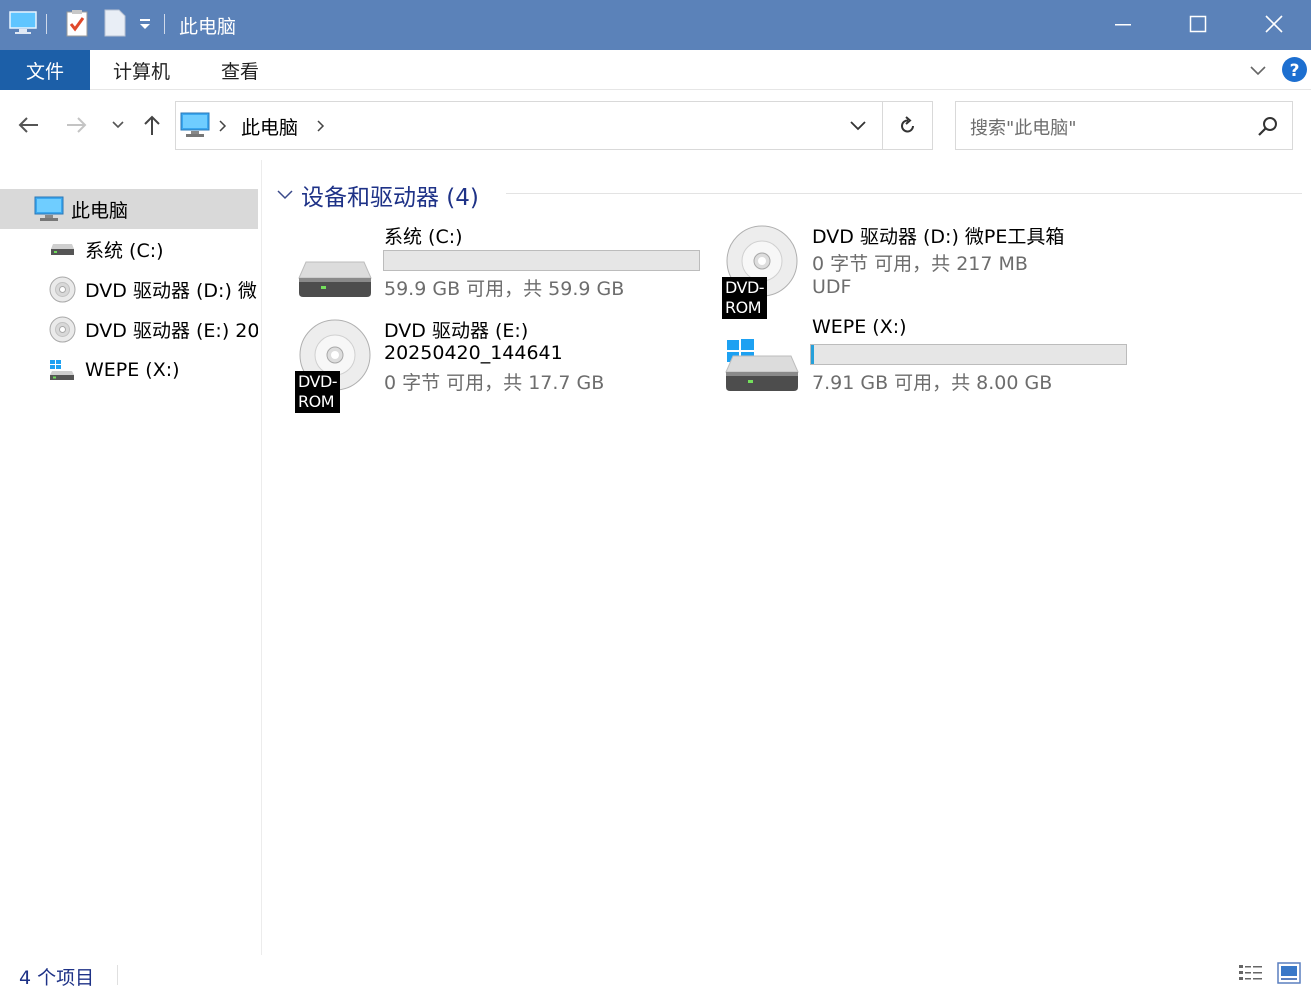 The width and height of the screenshot is (1311, 994). Describe the element at coordinates (529, 125) in the screenshot. I see `address-bar: 此电脑` at that location.